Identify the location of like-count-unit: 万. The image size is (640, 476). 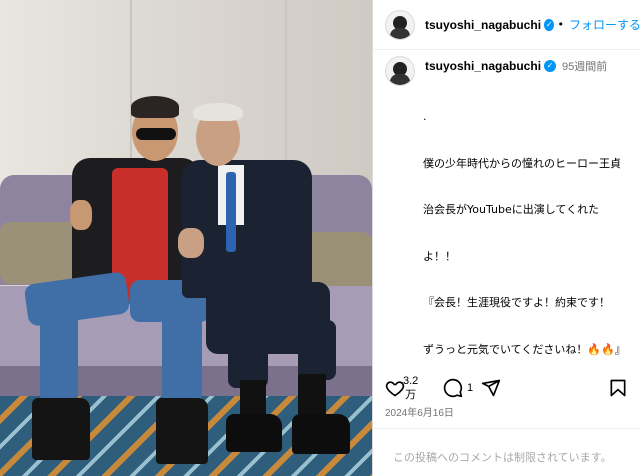
(411, 395).